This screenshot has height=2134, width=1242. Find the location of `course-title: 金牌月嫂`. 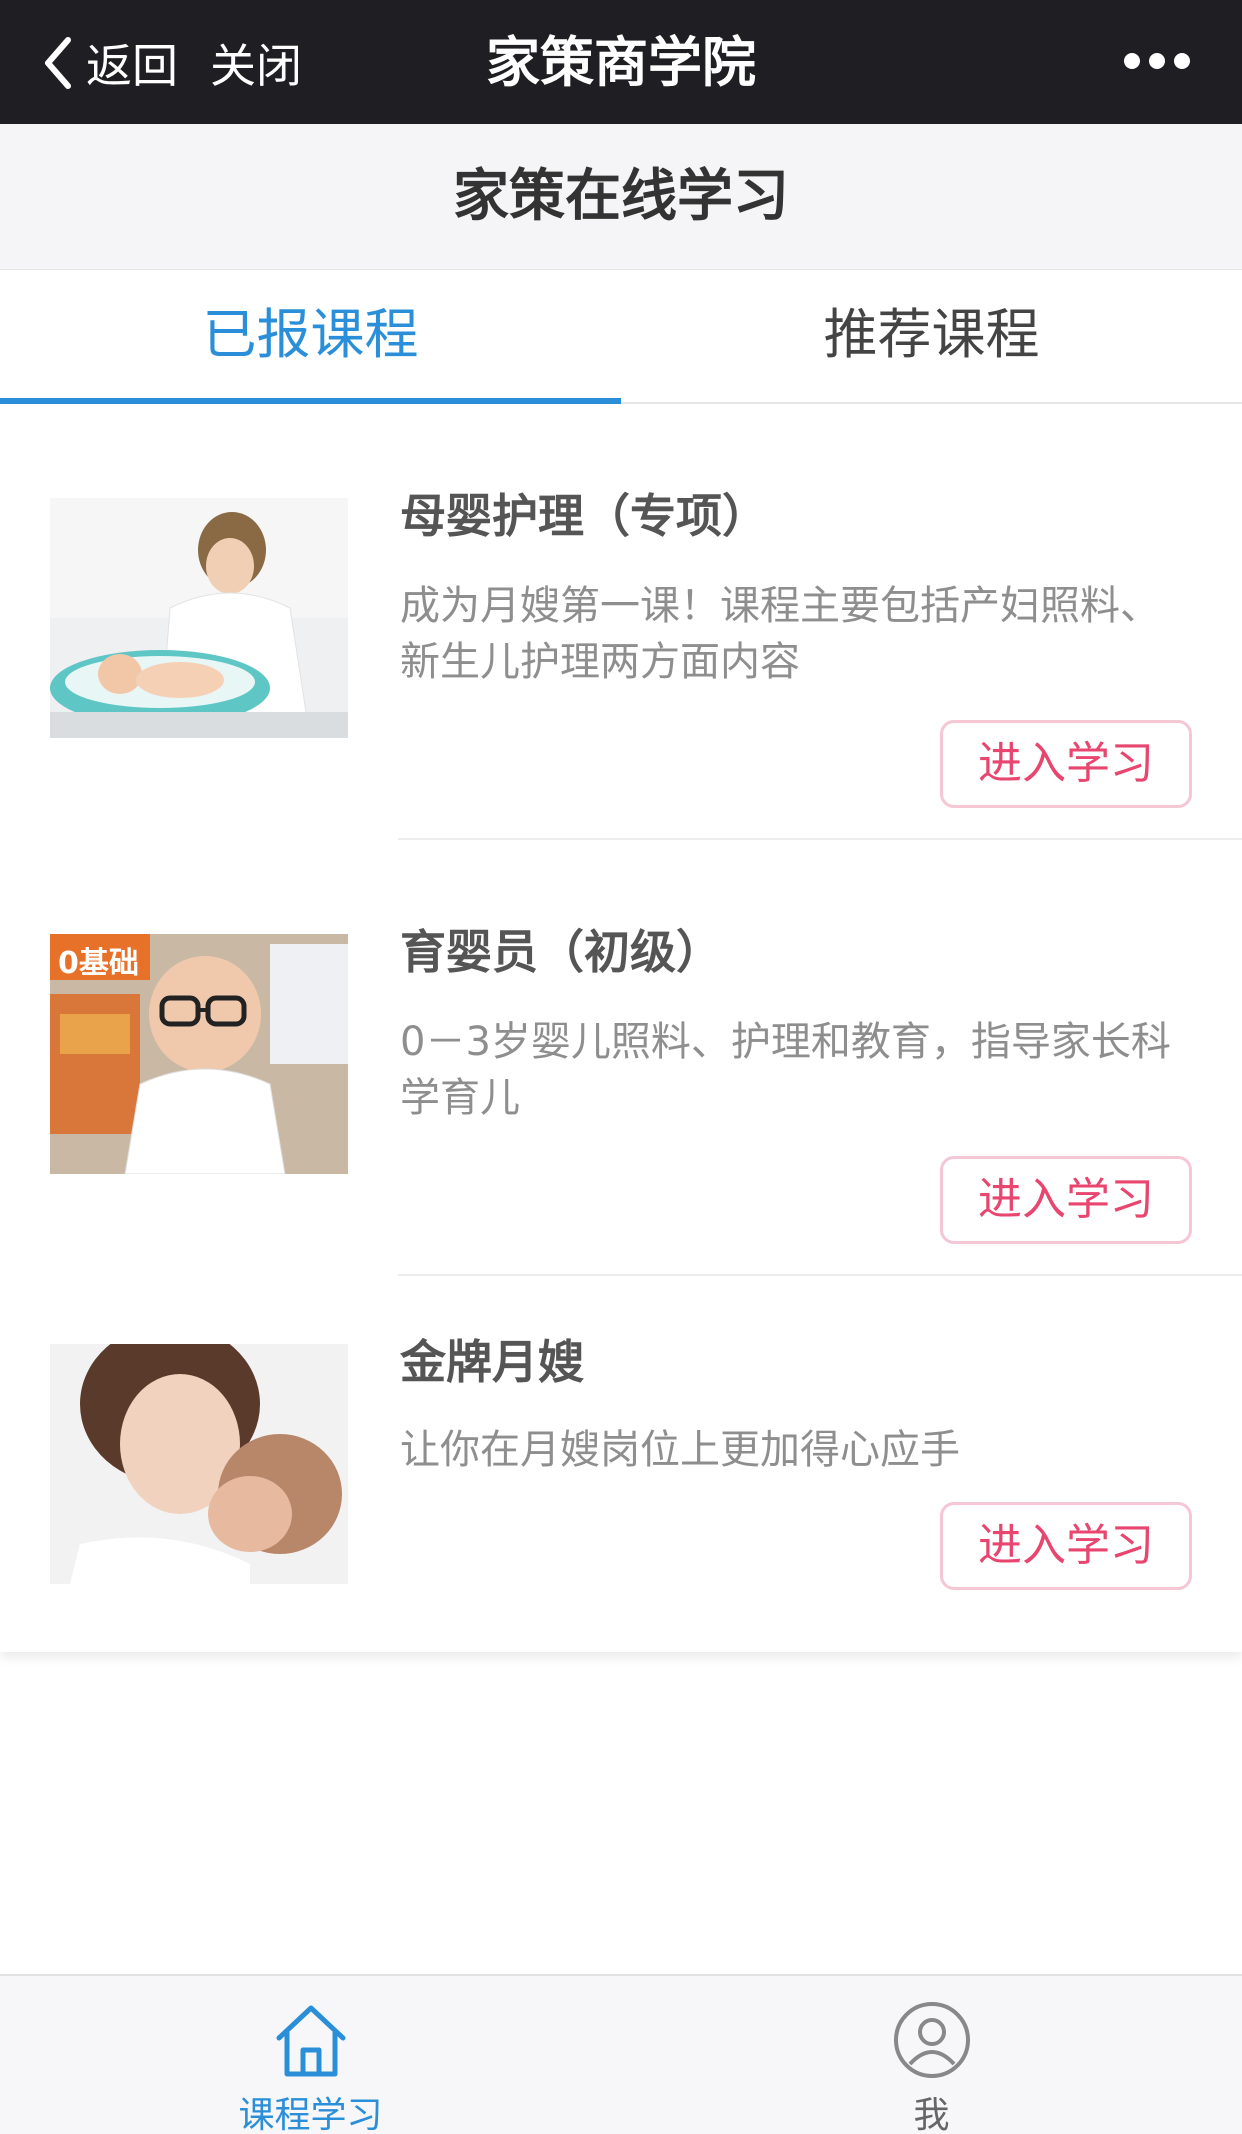

course-title: 金牌月嫂 is located at coordinates (492, 1362).